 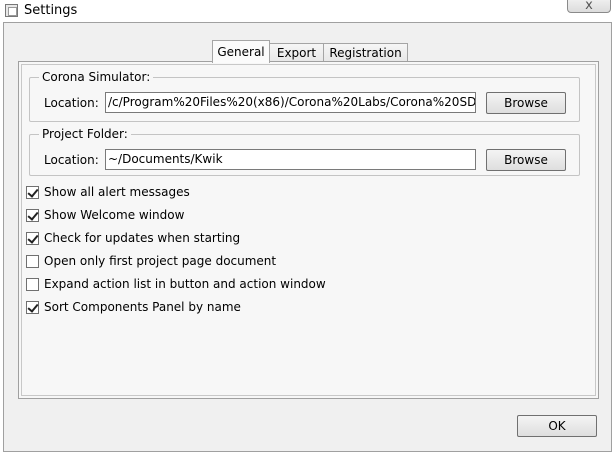 What do you see at coordinates (32, 307) in the screenshot?
I see `sort-components-checkbox` at bounding box center [32, 307].